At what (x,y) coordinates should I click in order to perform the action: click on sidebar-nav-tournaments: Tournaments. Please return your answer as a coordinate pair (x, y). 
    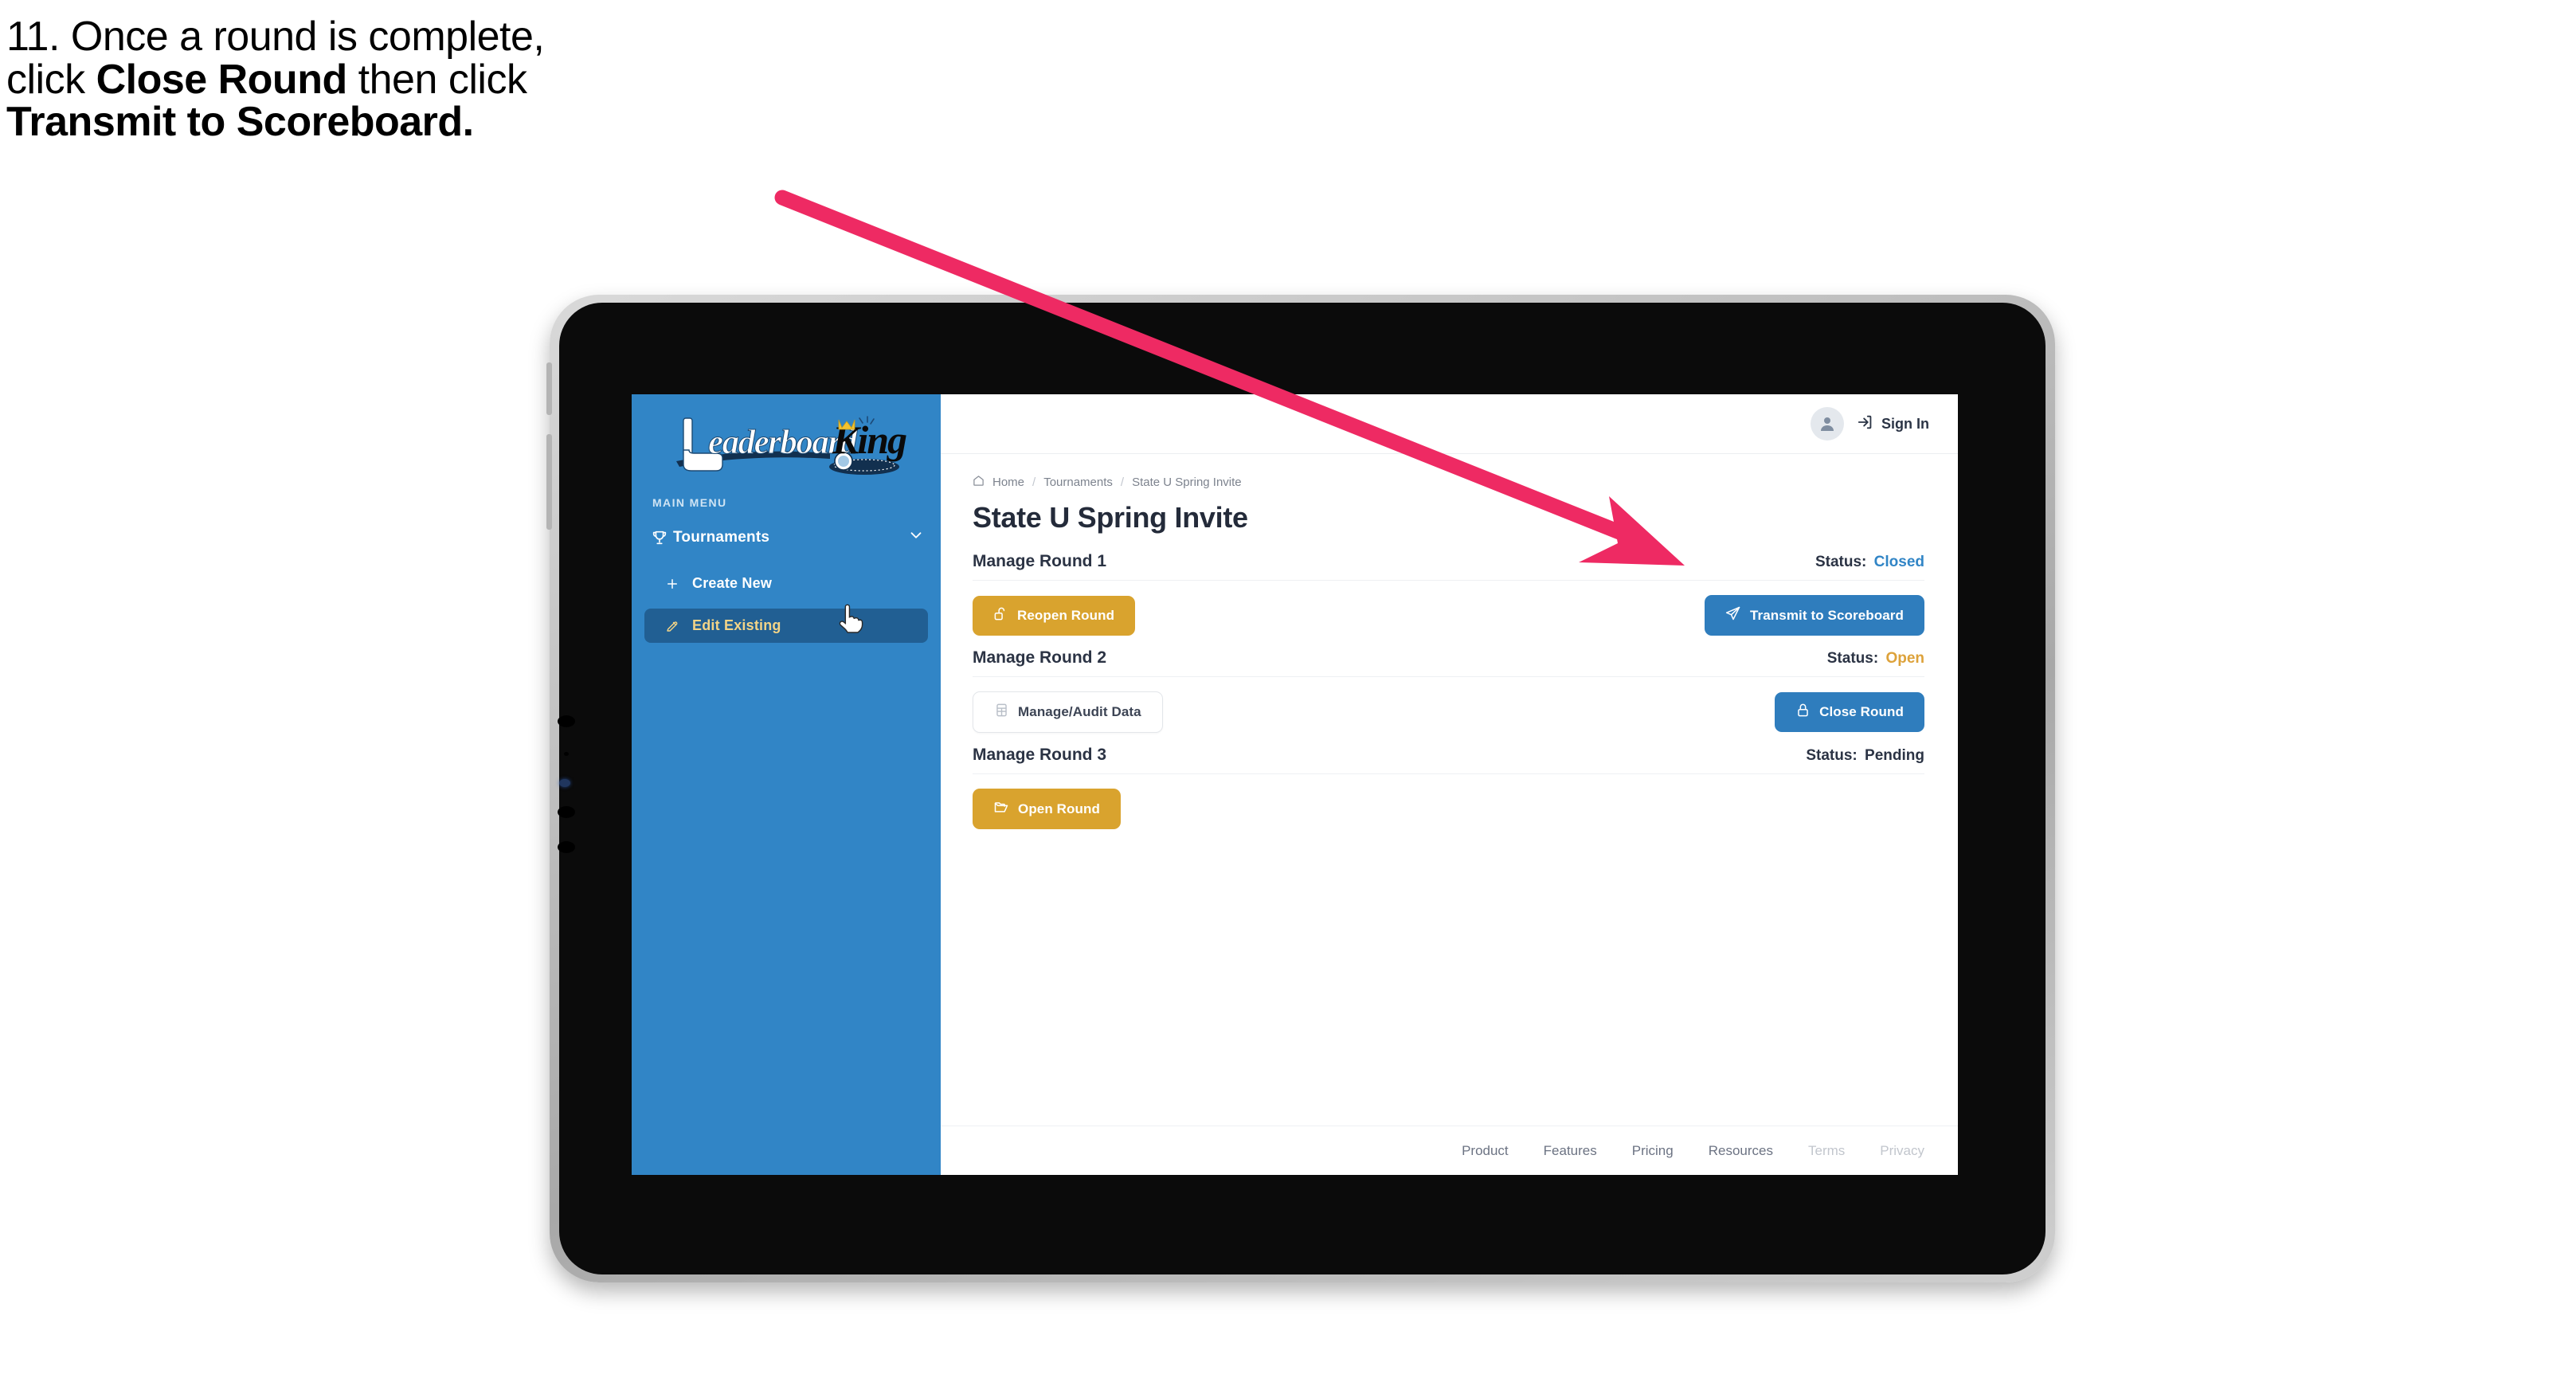
    Looking at the image, I should click on (786, 537).